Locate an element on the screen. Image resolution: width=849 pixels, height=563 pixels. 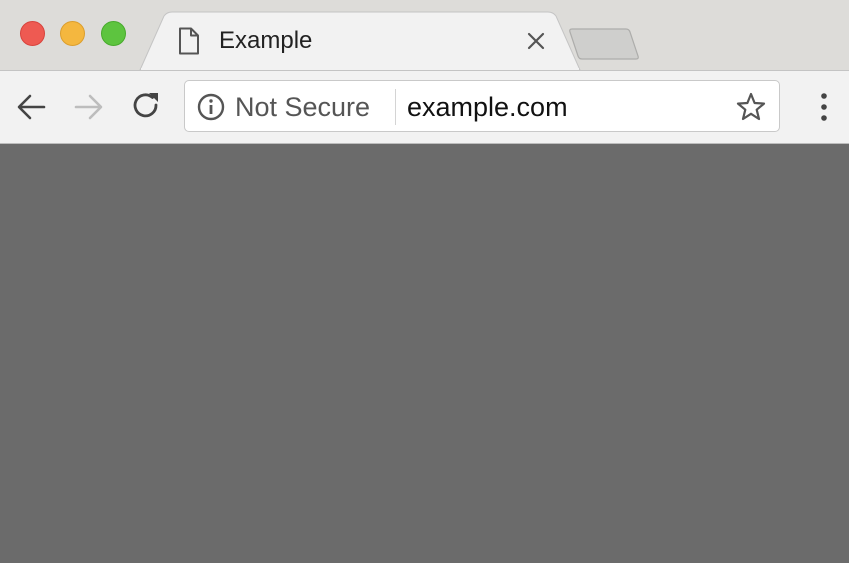
security-status-label: Not Secure is located at coordinates (302, 107).